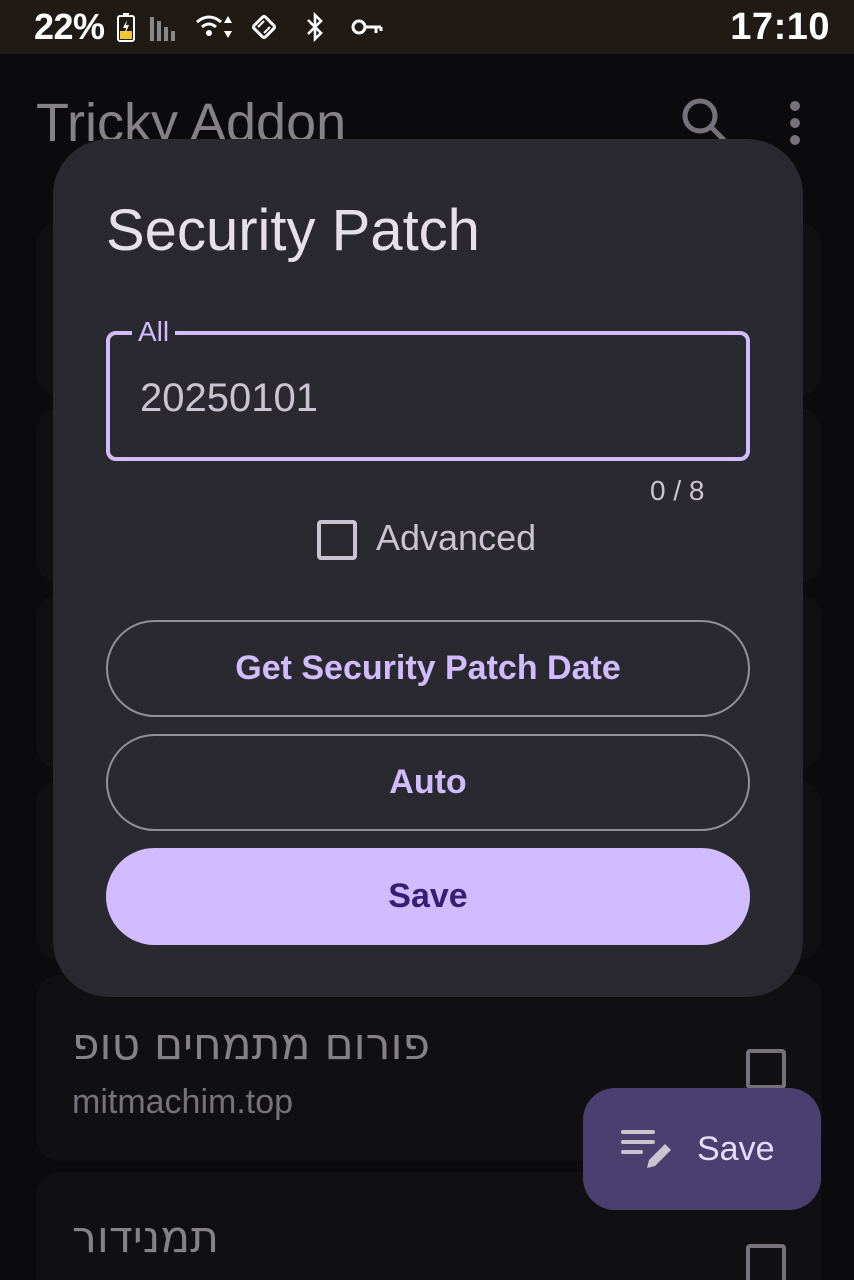 The height and width of the screenshot is (1280, 854). What do you see at coordinates (293, 230) in the screenshot?
I see `dialog-title: Security Patch` at bounding box center [293, 230].